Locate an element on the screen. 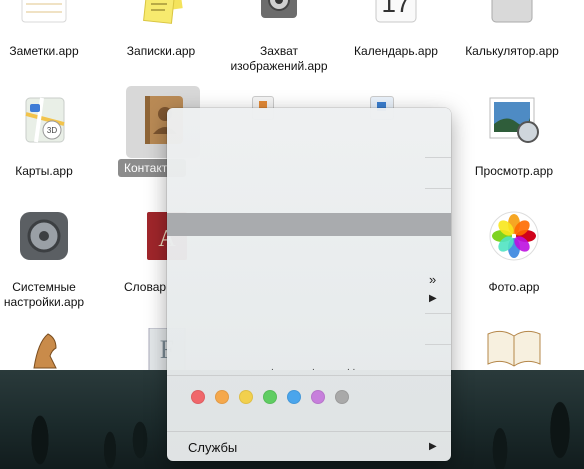 This screenshot has width=584, height=469. stickies-icon is located at coordinates (161, 19).